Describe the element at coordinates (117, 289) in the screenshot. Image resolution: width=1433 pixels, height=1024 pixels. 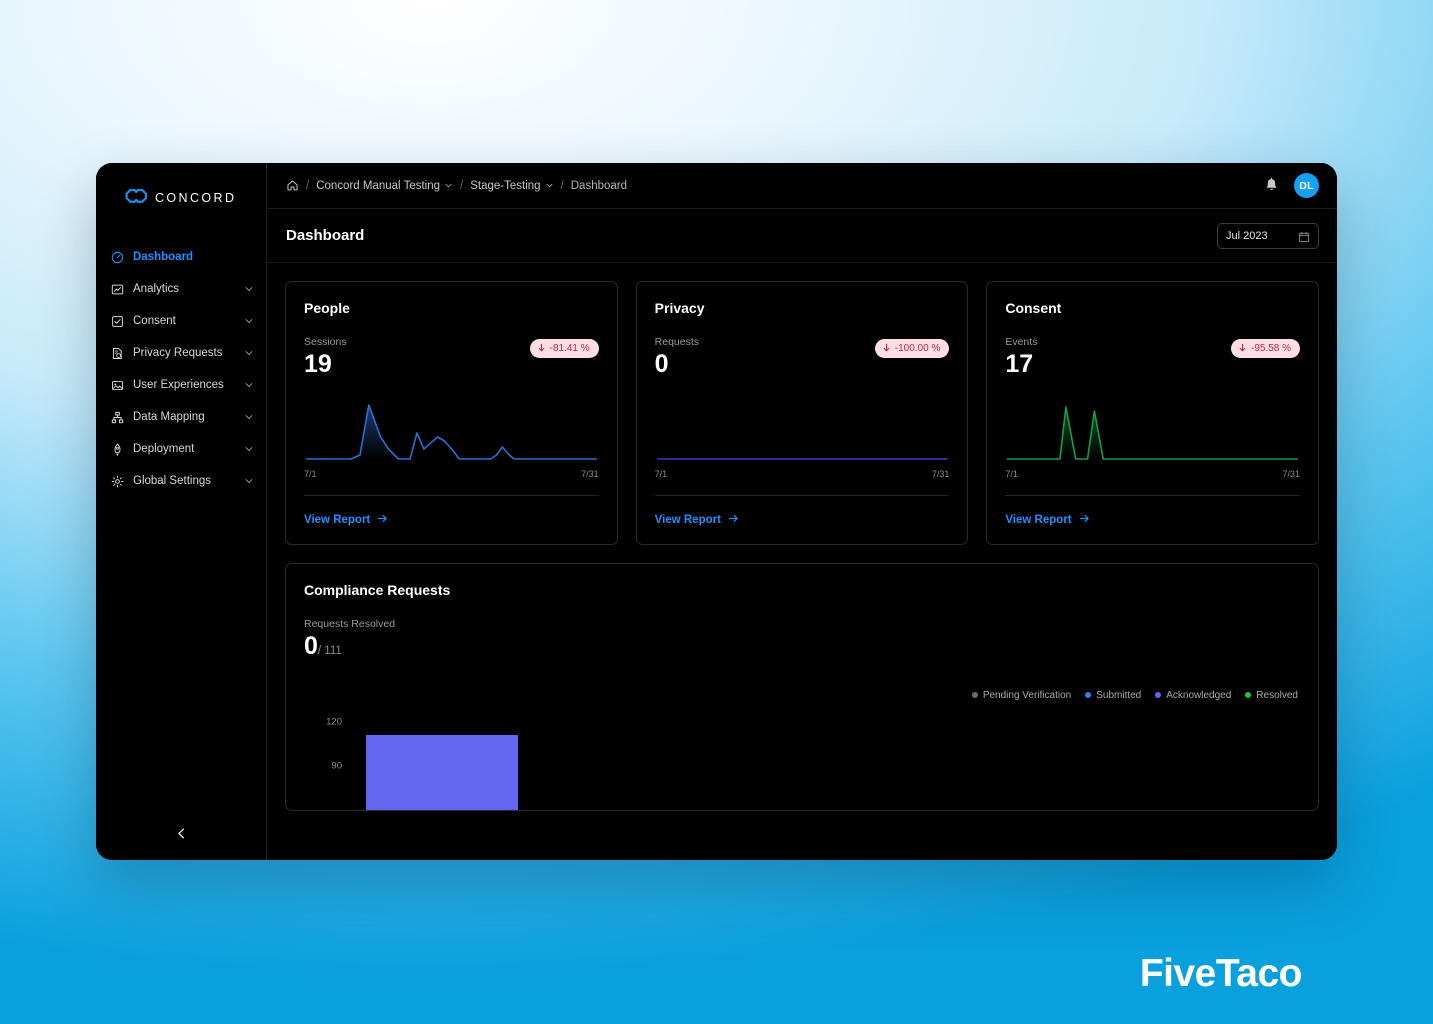
I see `chart-box-icon` at that location.